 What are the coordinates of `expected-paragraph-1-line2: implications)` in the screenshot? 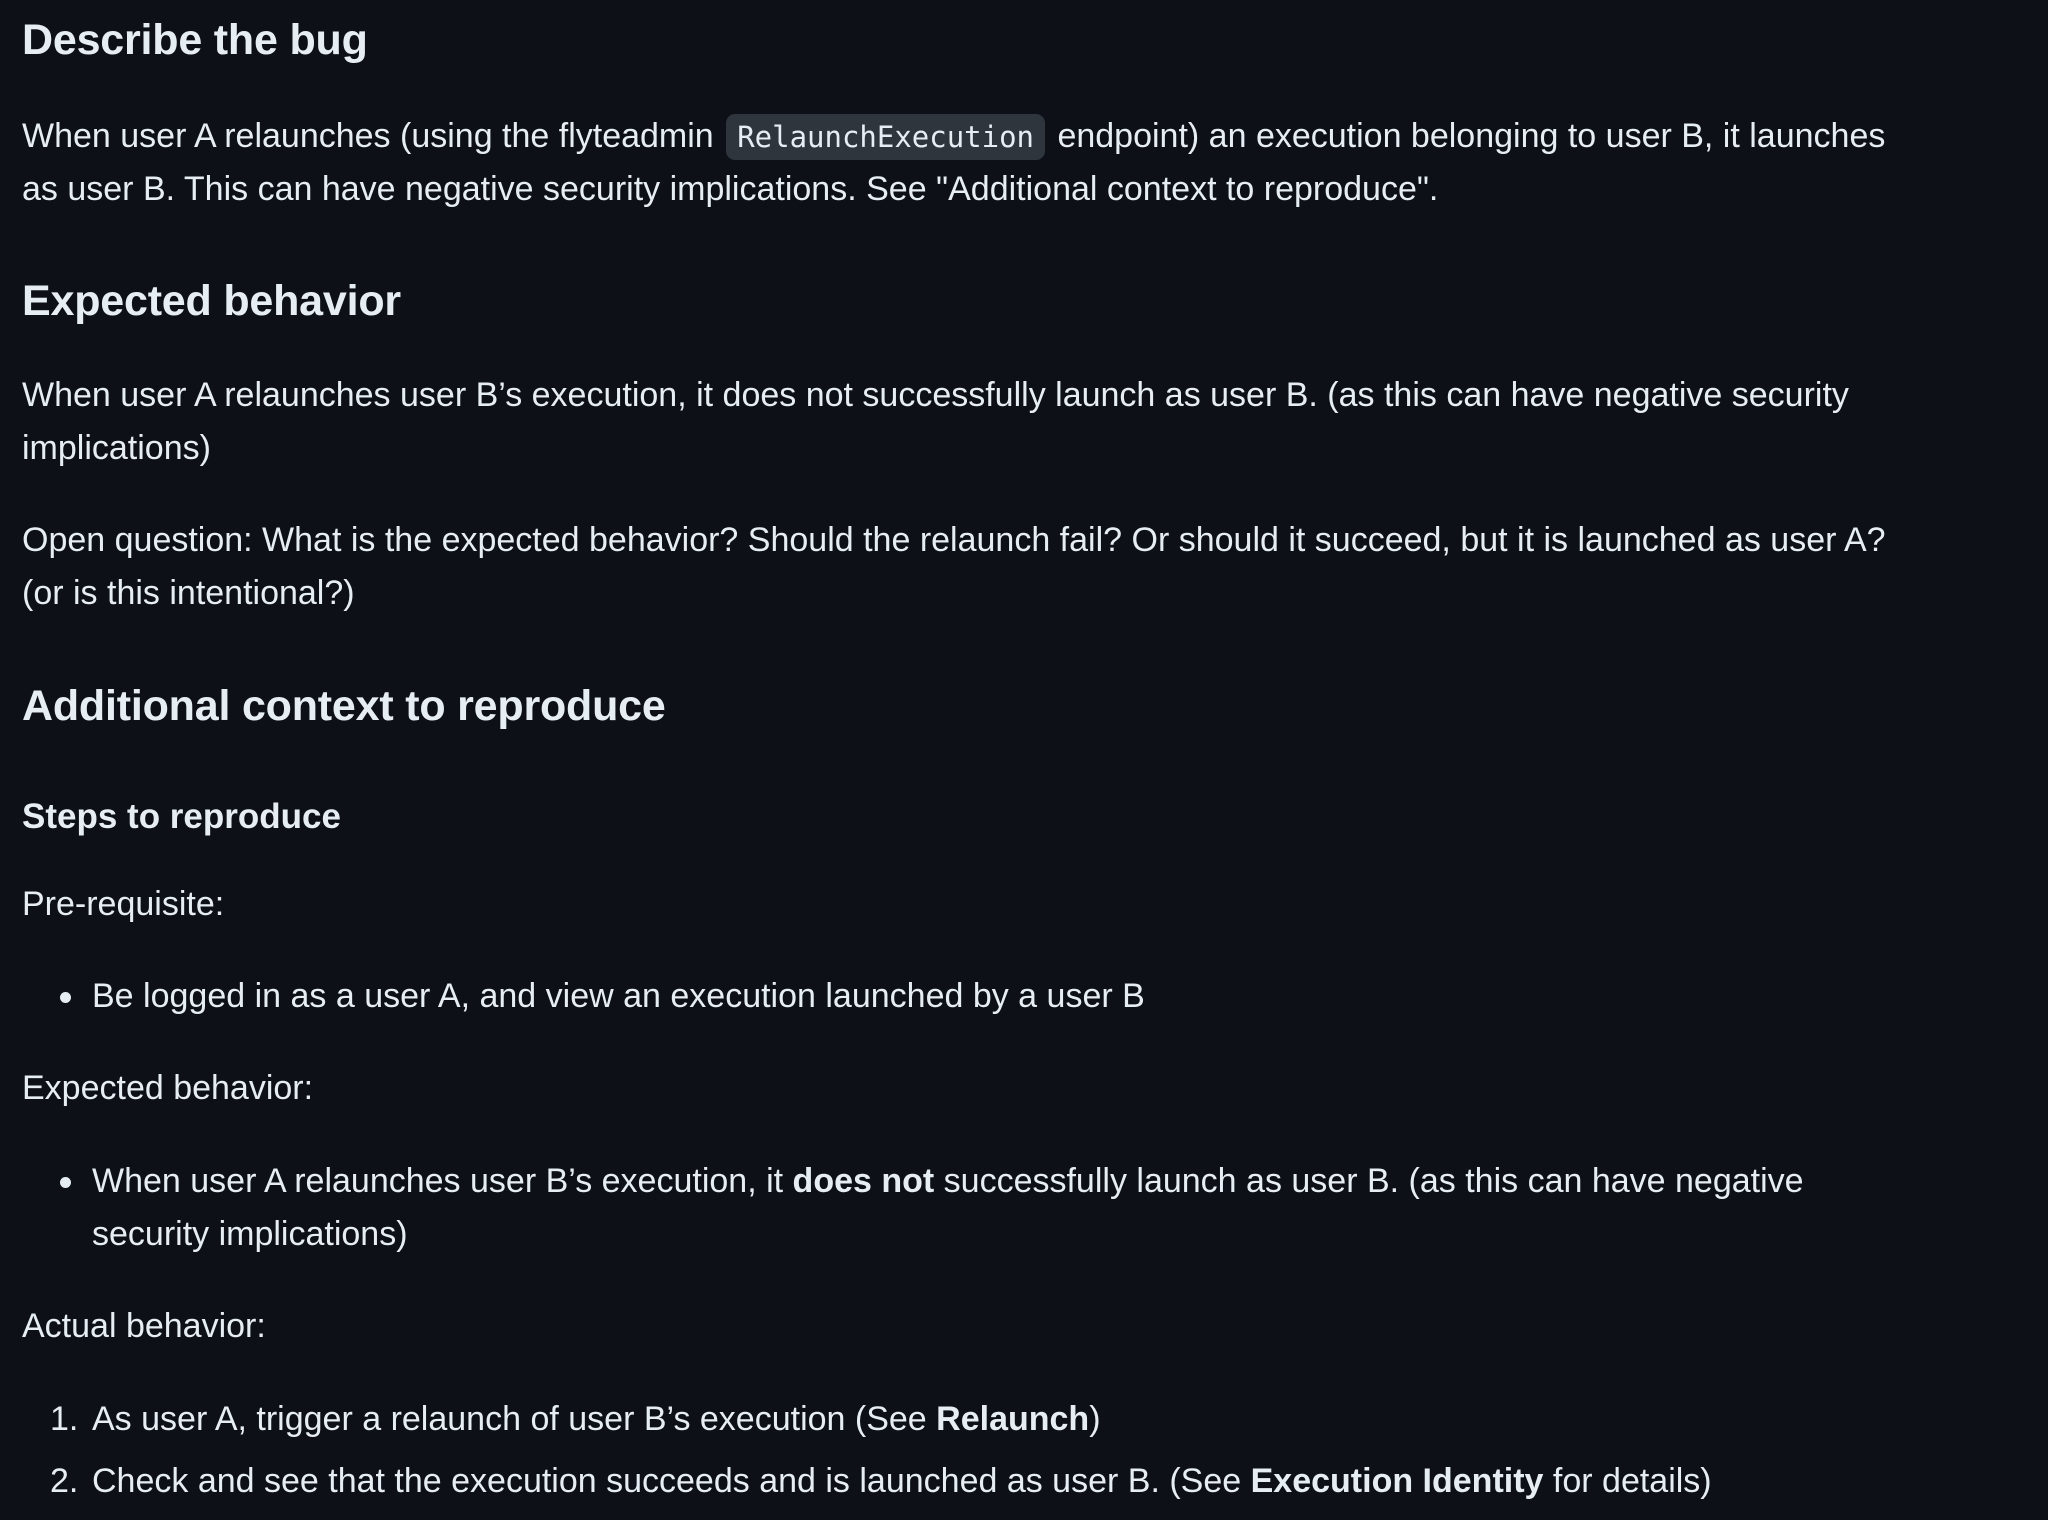 It's located at (116, 448).